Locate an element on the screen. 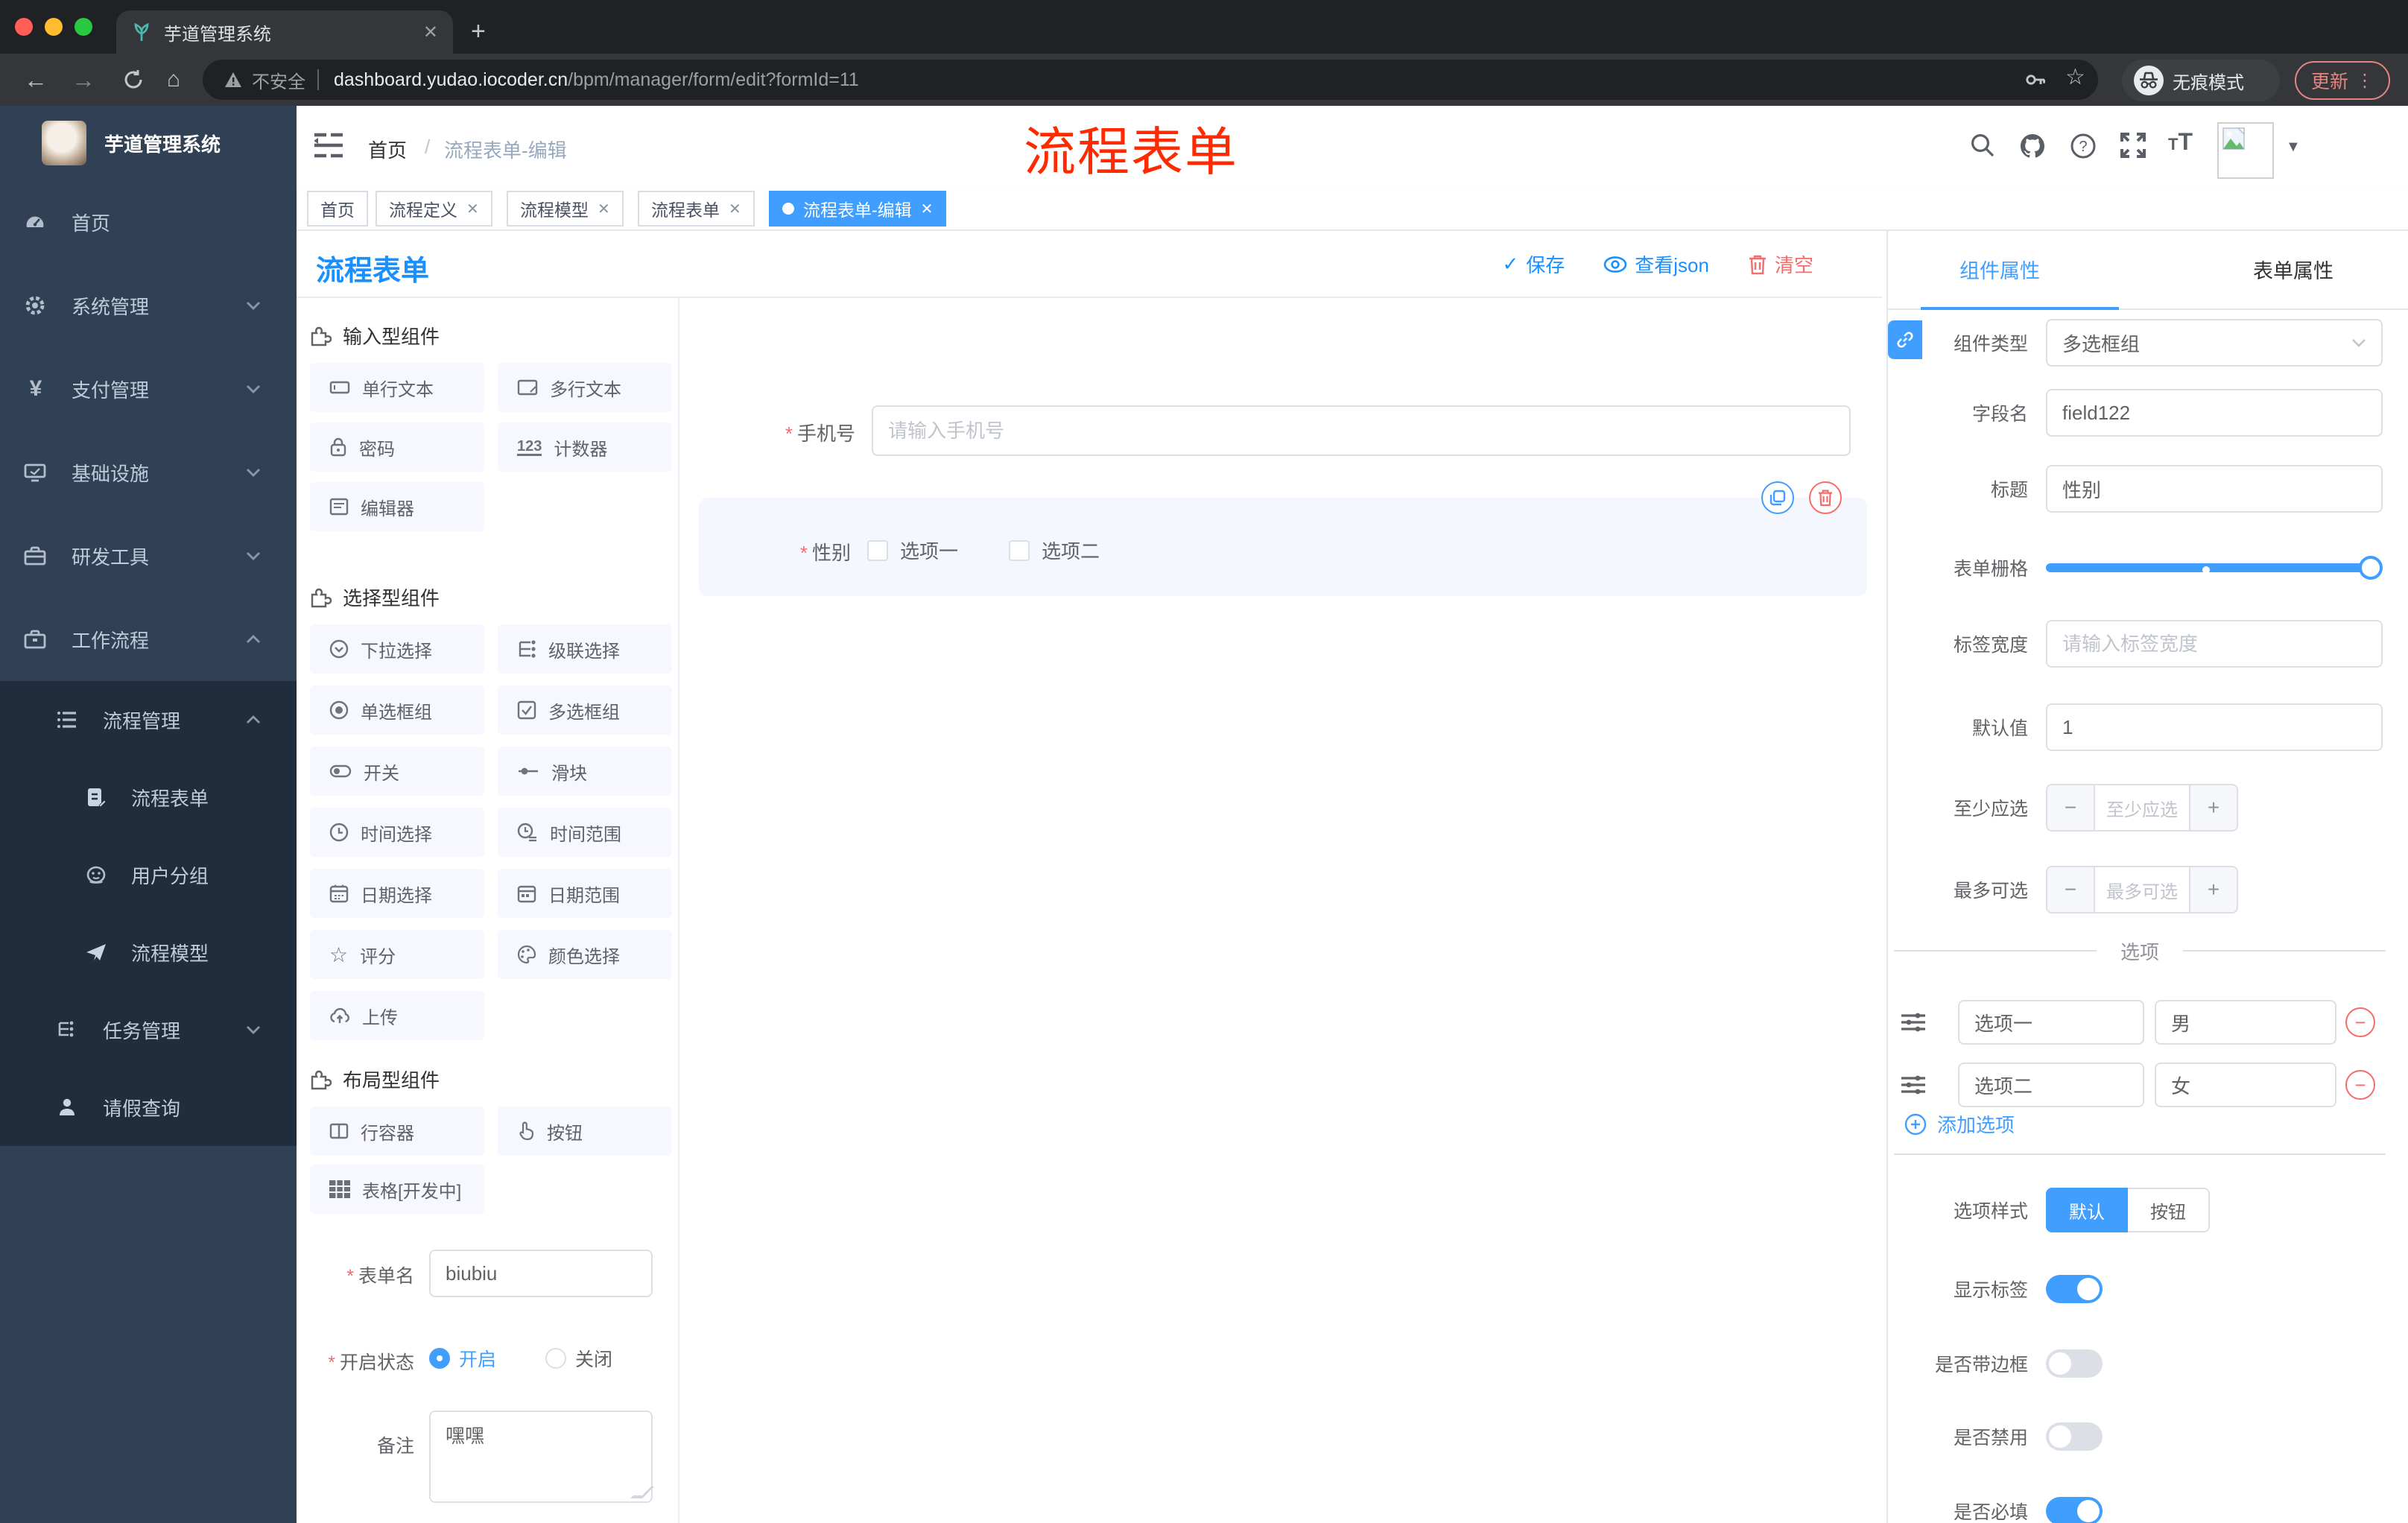 Image resolution: width=2408 pixels, height=1523 pixels. sidebar-item-payment: ¥ 支付管理 is located at coordinates (148, 389).